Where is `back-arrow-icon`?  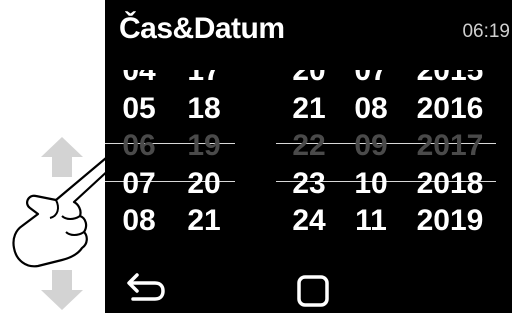
back-arrow-icon is located at coordinates (147, 287).